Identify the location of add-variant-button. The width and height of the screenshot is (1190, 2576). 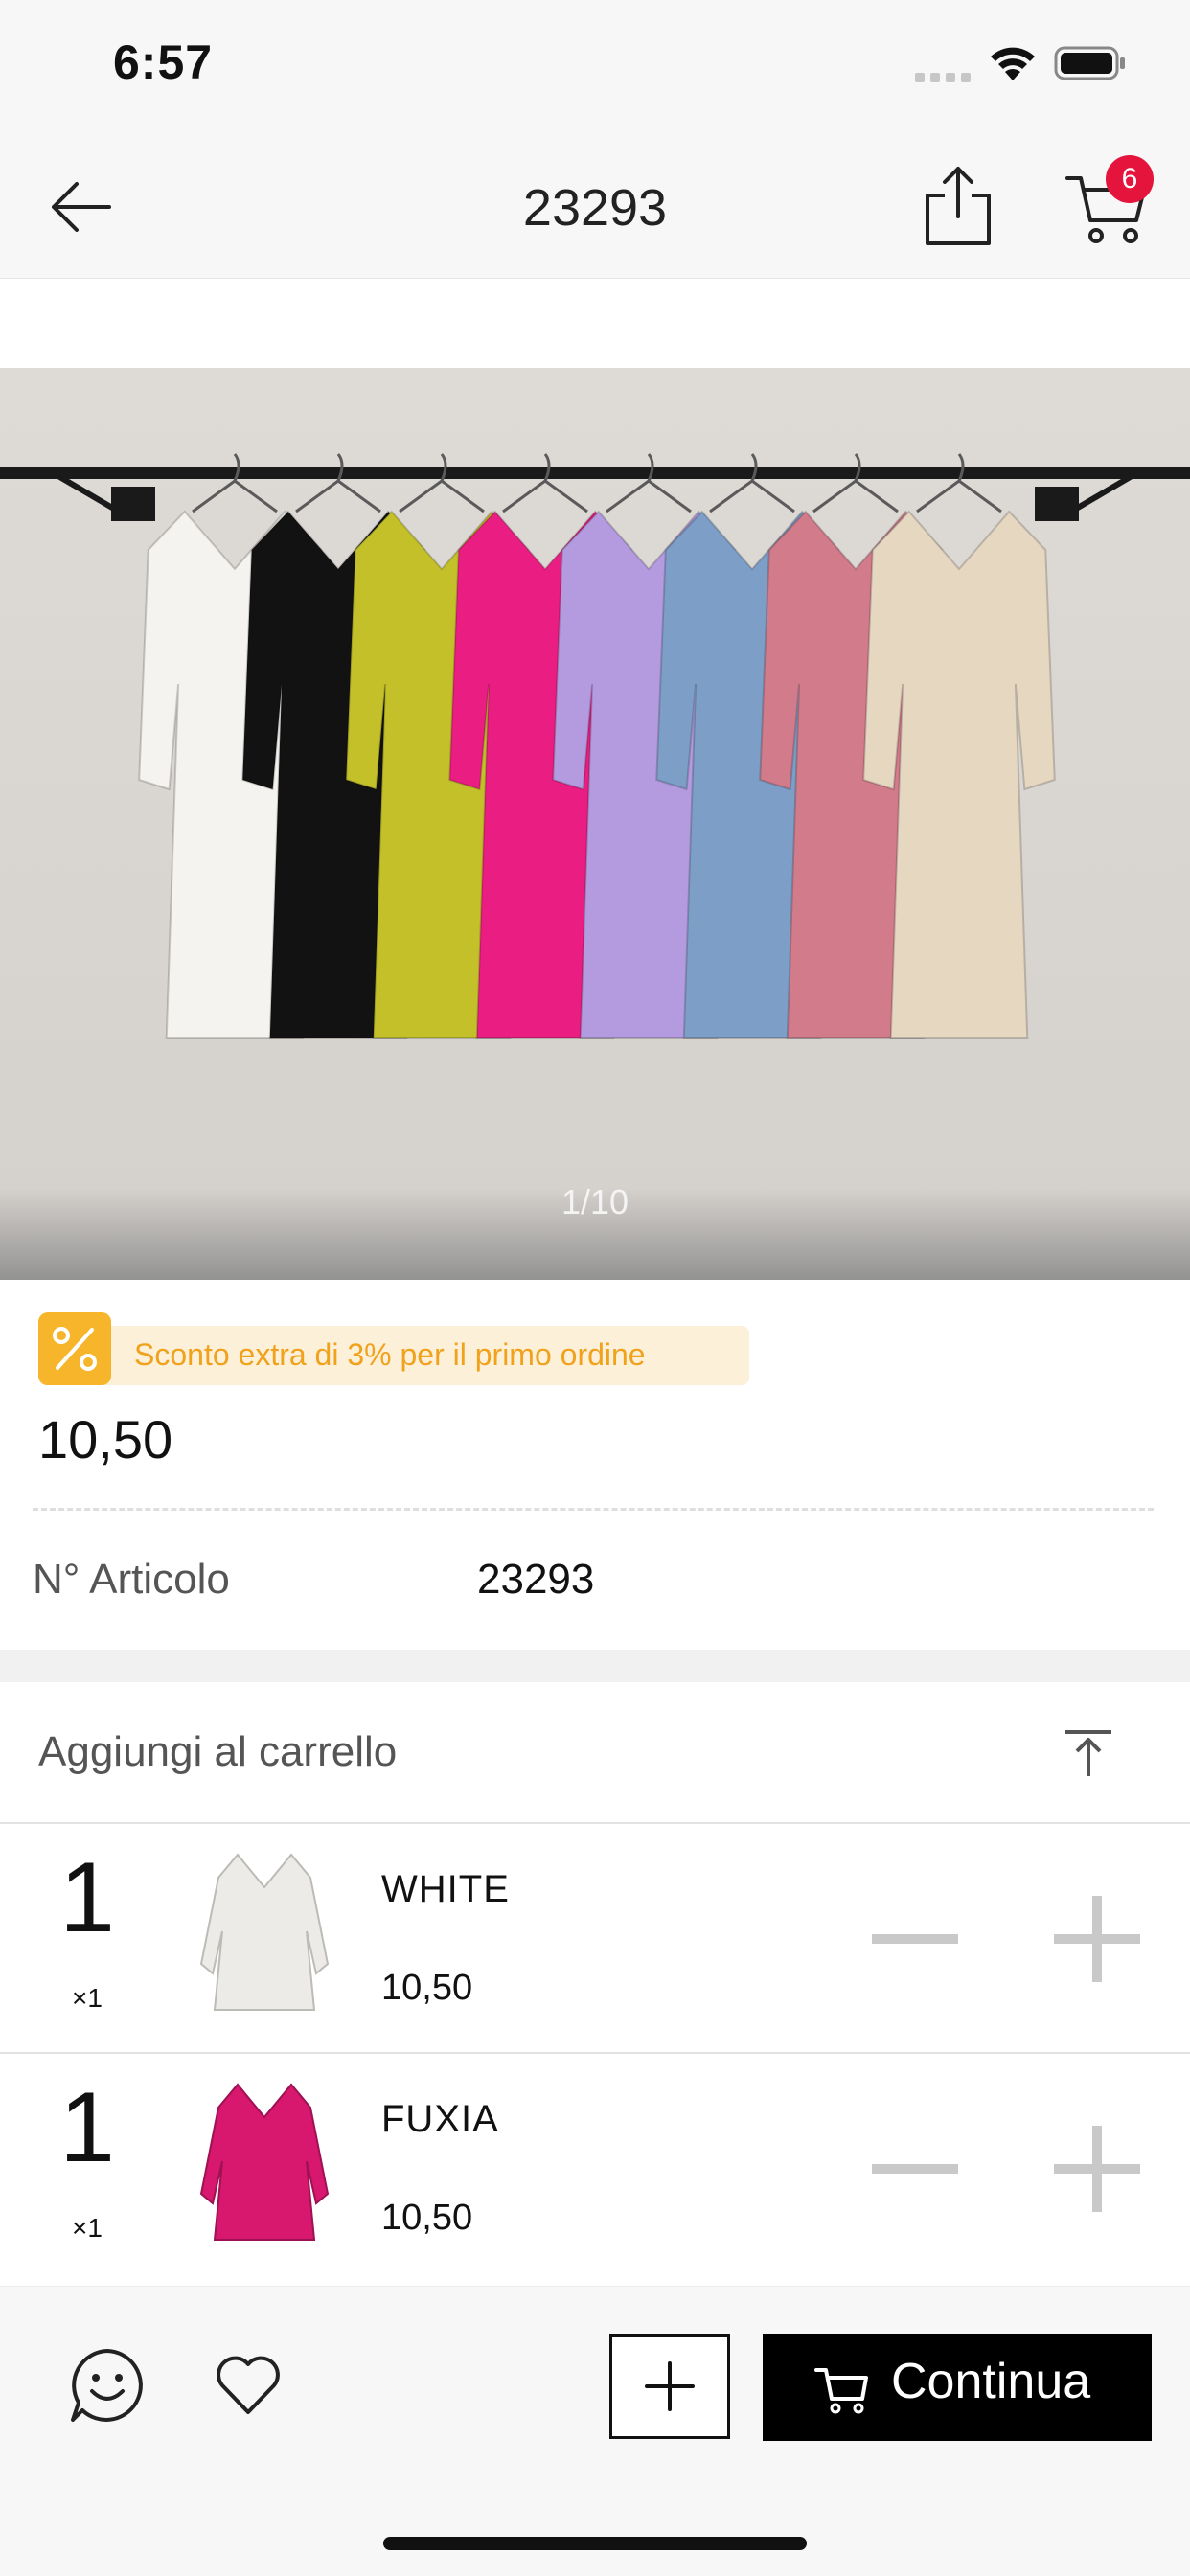
(669, 2386).